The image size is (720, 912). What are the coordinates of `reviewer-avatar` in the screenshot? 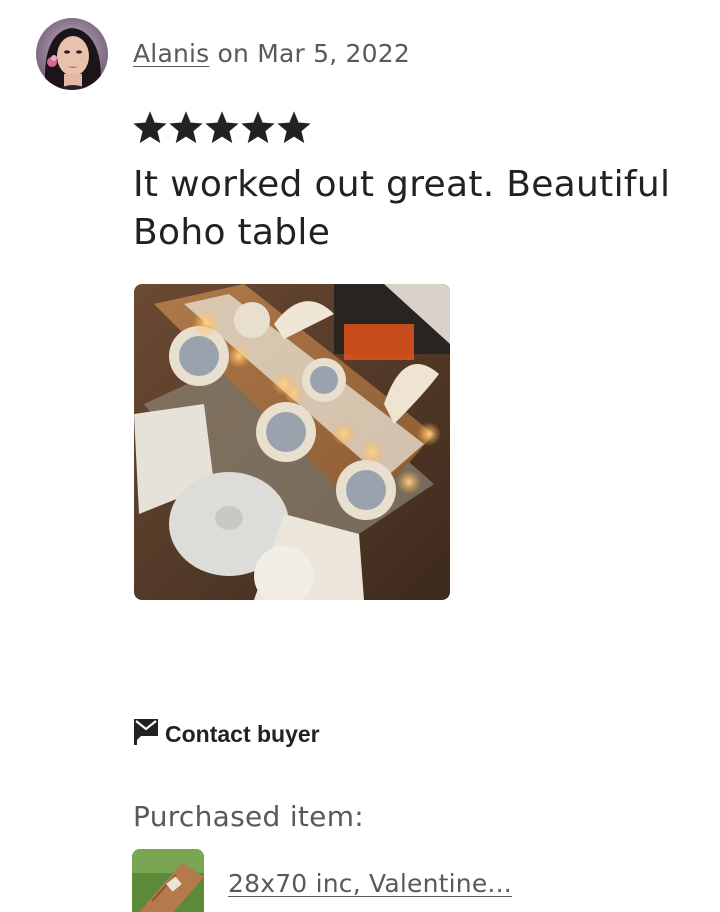 It's located at (72, 54).